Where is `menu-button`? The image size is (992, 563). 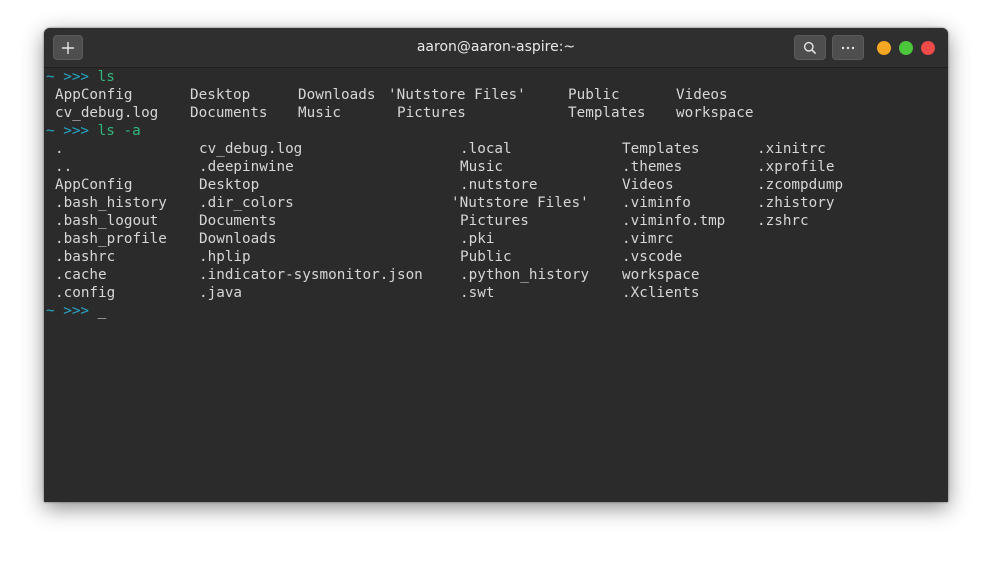 menu-button is located at coordinates (848, 47).